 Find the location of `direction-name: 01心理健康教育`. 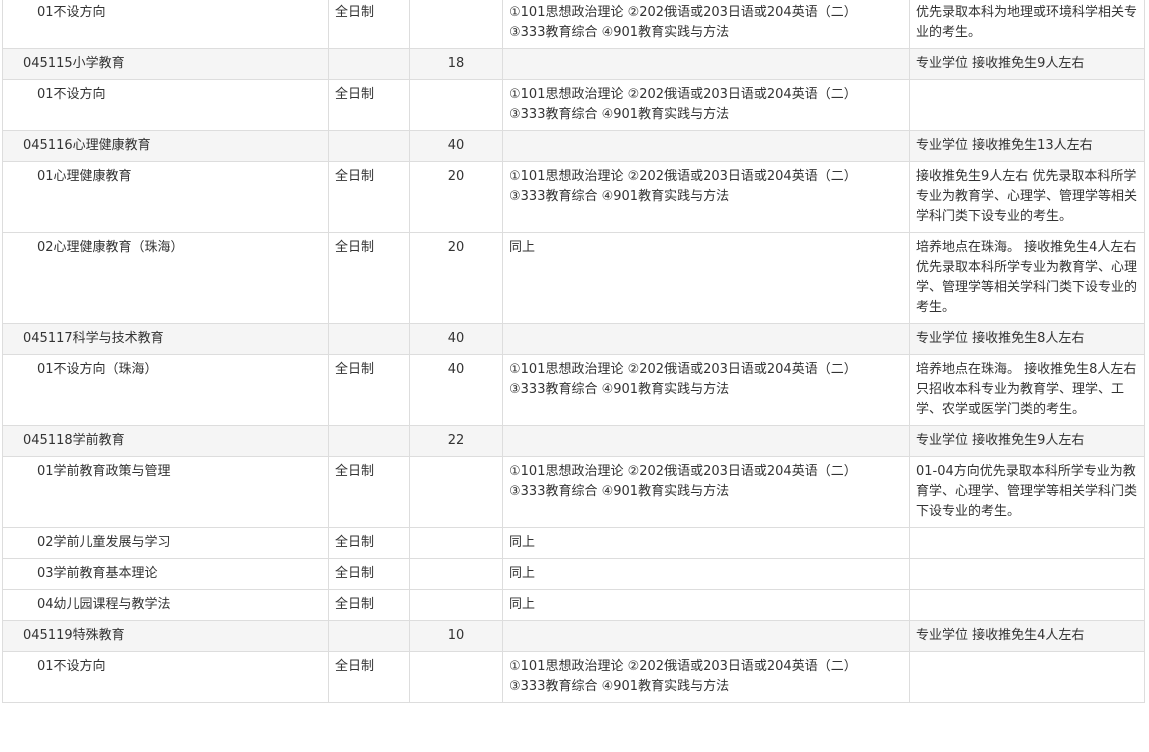

direction-name: 01心理健康教育 is located at coordinates (165, 197).